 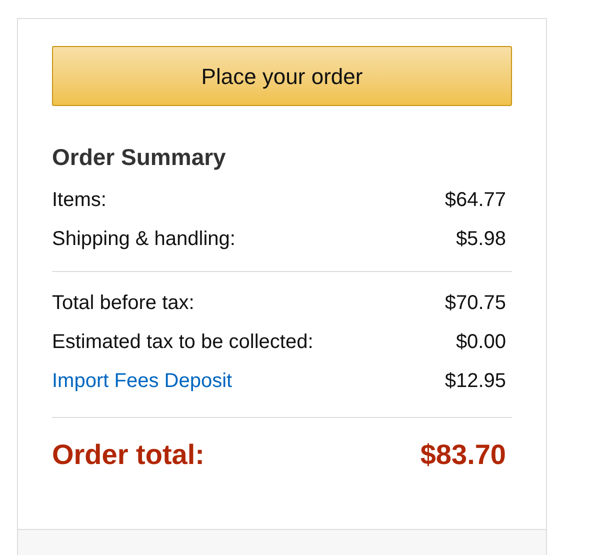 What do you see at coordinates (475, 200) in the screenshot?
I see `summary-amount: $64.77` at bounding box center [475, 200].